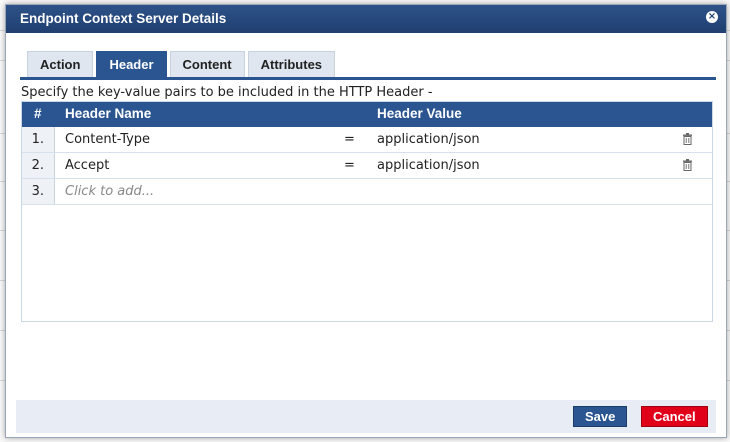  What do you see at coordinates (60, 64) in the screenshot?
I see `tab-action: Action` at bounding box center [60, 64].